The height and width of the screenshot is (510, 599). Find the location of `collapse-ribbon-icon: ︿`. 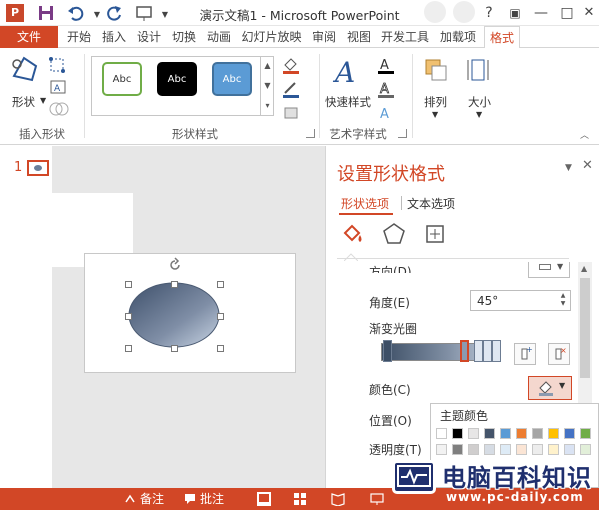

collapse-ribbon-icon: ︿ is located at coordinates (584, 134).